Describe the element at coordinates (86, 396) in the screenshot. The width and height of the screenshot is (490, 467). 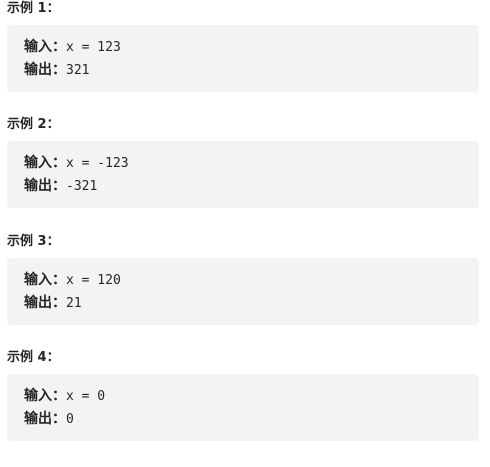
I see `input-value: x = 0` at that location.